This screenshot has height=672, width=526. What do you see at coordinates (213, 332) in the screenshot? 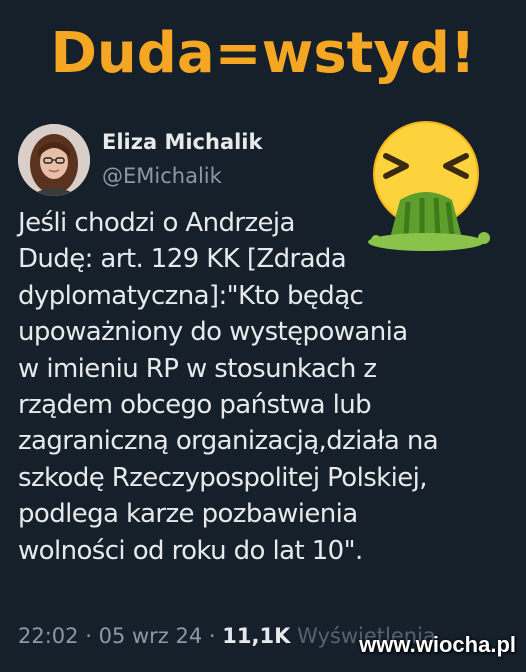
I see `tweet-text-line: upoważniony do występowania` at bounding box center [213, 332].